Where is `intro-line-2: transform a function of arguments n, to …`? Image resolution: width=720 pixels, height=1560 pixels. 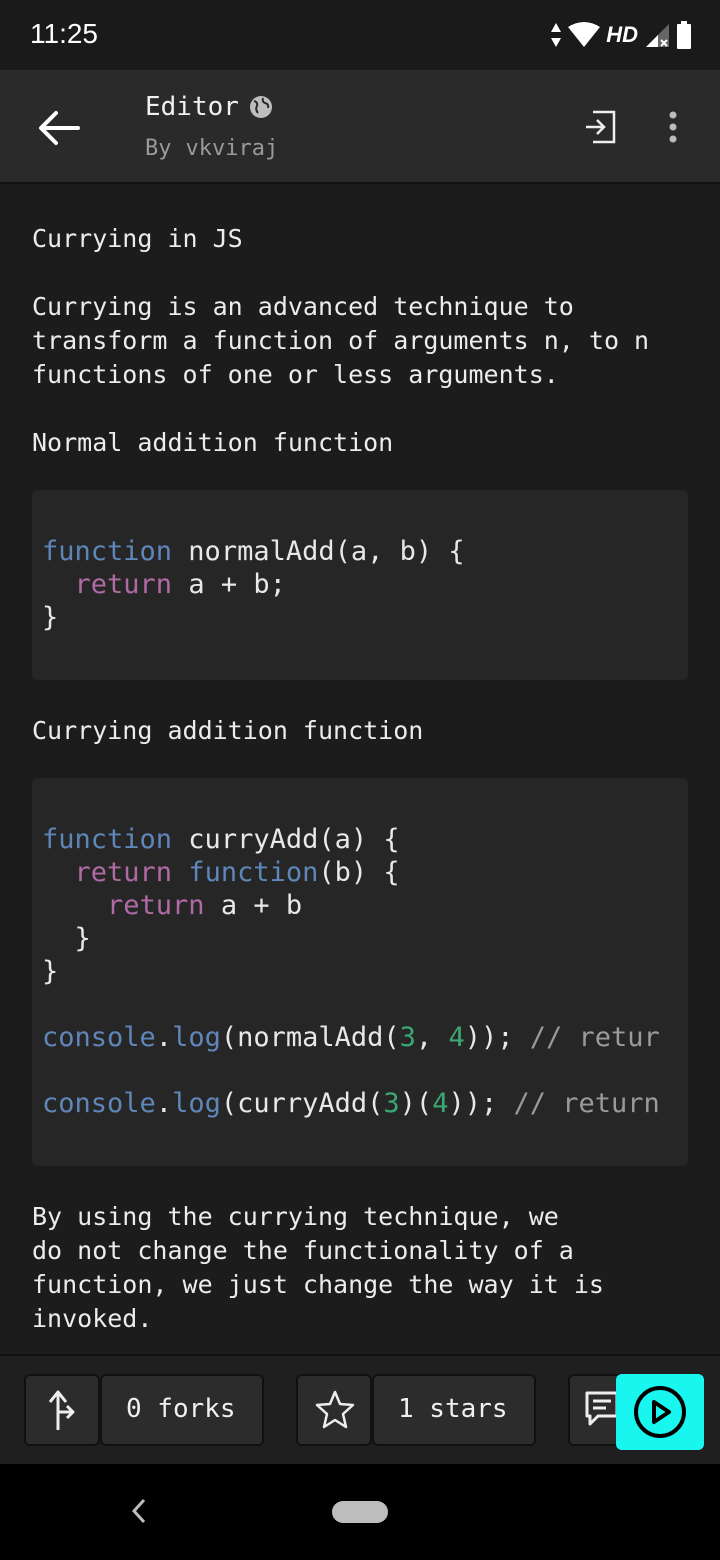 intro-line-2: transform a function of arguments n, to … is located at coordinates (341, 340).